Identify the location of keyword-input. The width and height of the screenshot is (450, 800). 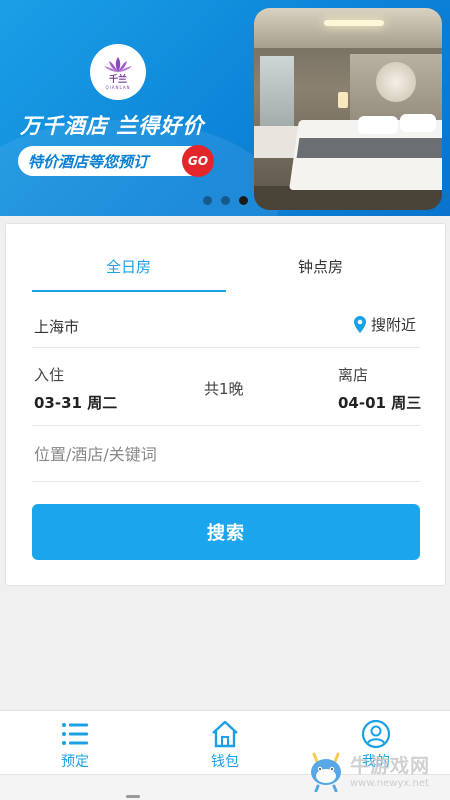
(226, 454).